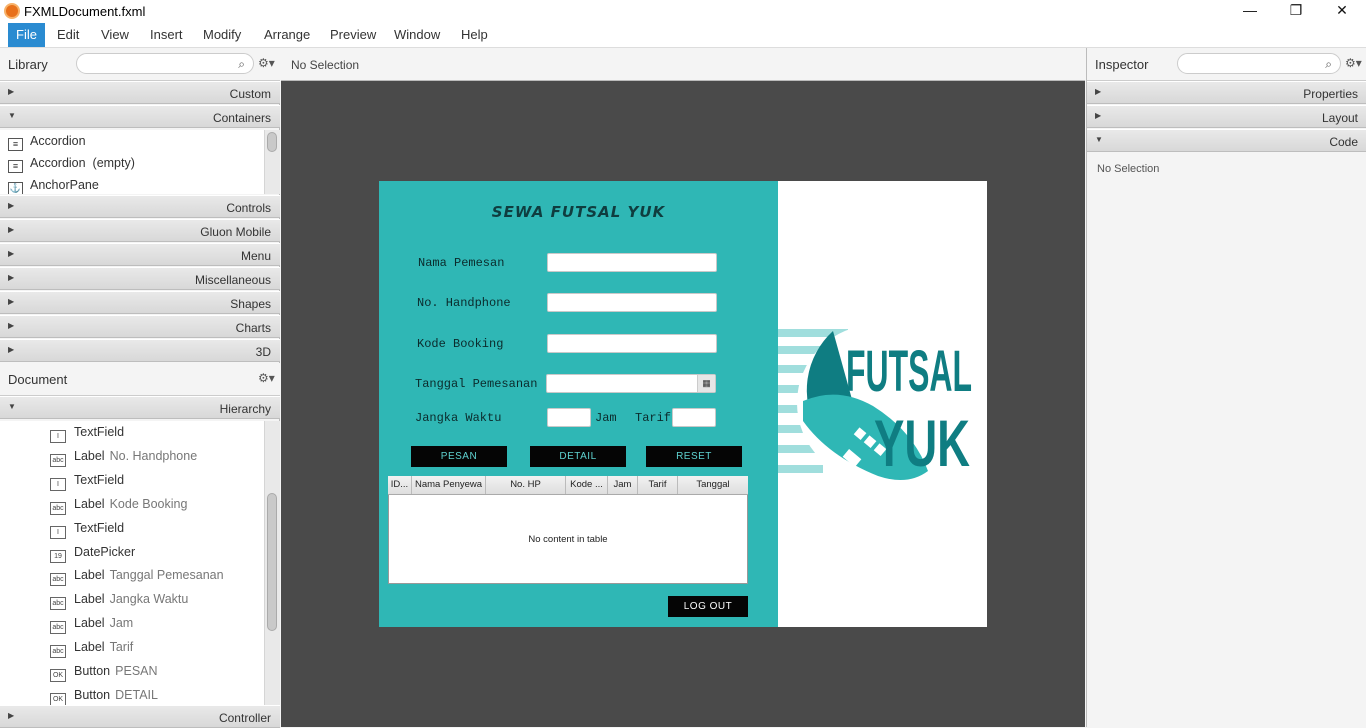 The width and height of the screenshot is (1366, 728). Describe the element at coordinates (909, 371) in the screenshot. I see `logo-text-futsal: FUTSAL` at that location.